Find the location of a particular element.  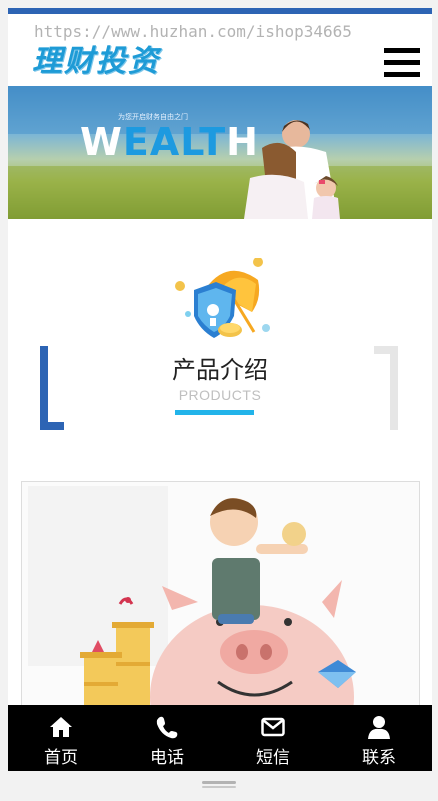

drag-handle-line is located at coordinates (219, 787).